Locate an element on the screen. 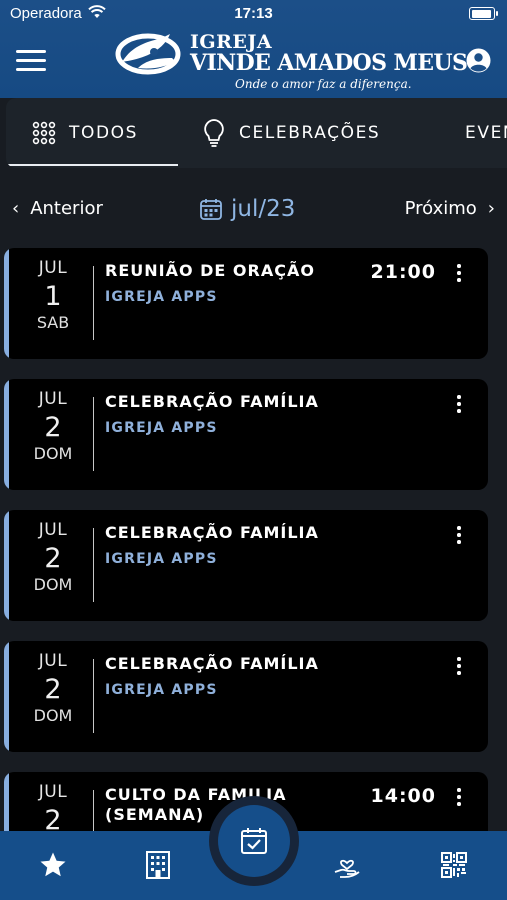 The width and height of the screenshot is (507, 900). menu-button is located at coordinates (31, 61).